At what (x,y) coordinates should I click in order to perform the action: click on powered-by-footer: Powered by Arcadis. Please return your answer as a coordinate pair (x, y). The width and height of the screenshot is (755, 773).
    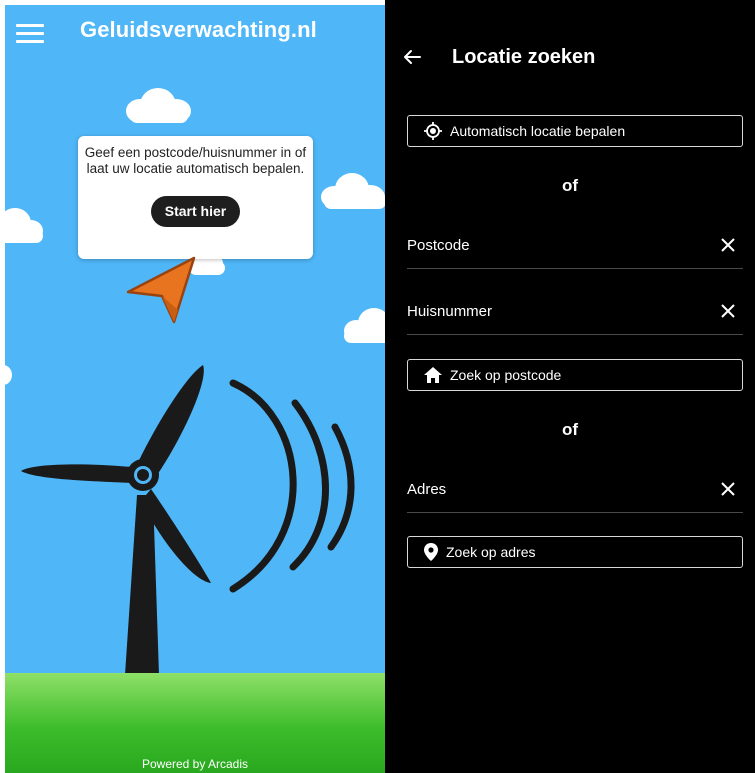
    Looking at the image, I should click on (195, 764).